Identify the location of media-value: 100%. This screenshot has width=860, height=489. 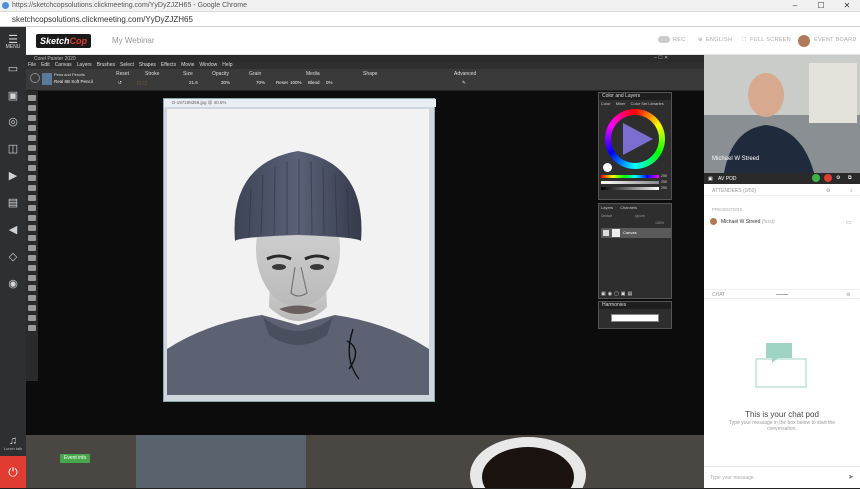
(296, 82).